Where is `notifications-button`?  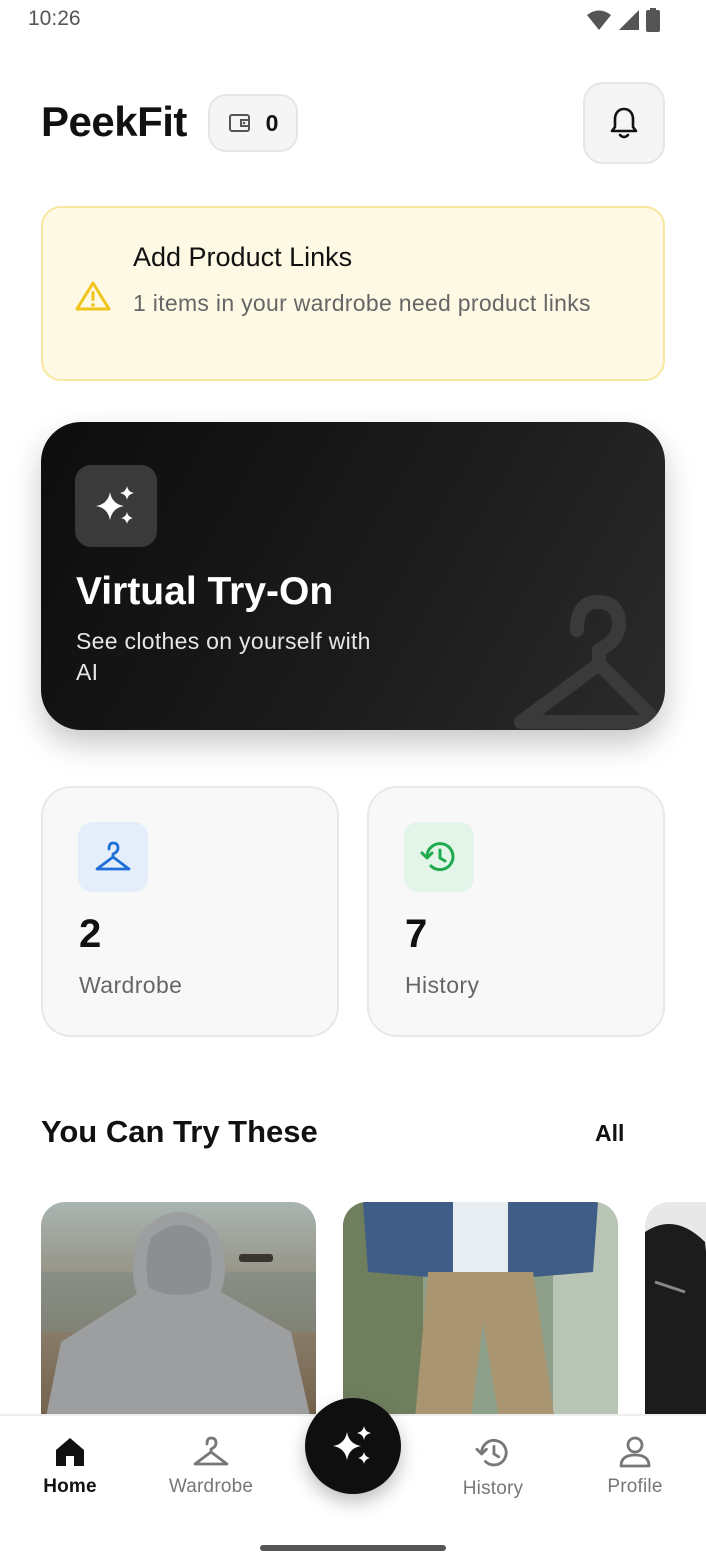
notifications-button is located at coordinates (624, 123).